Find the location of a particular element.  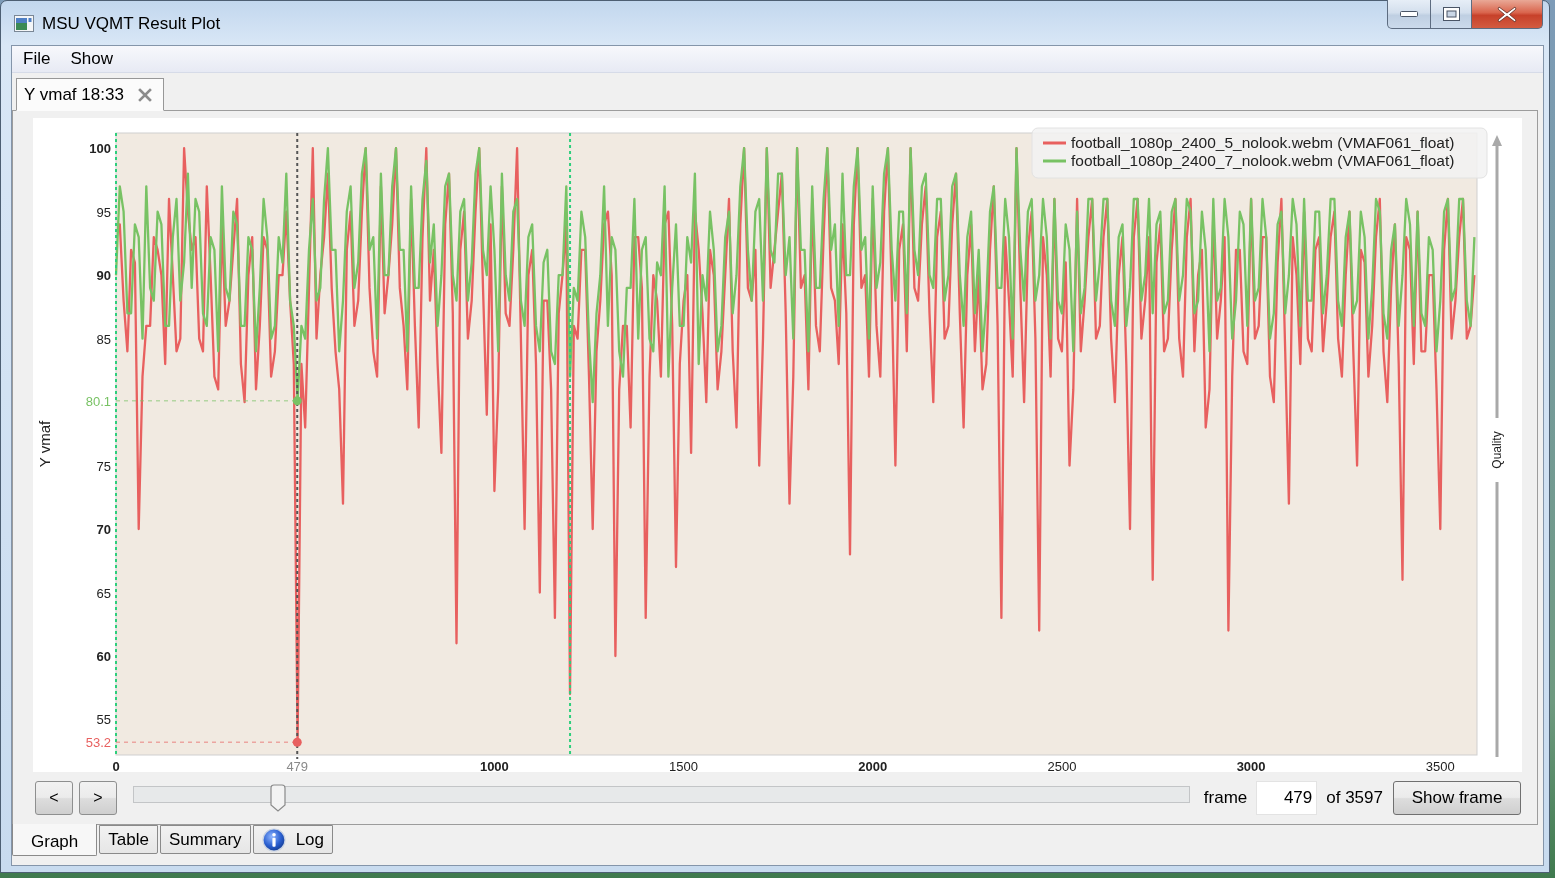

info-icon is located at coordinates (273, 839).